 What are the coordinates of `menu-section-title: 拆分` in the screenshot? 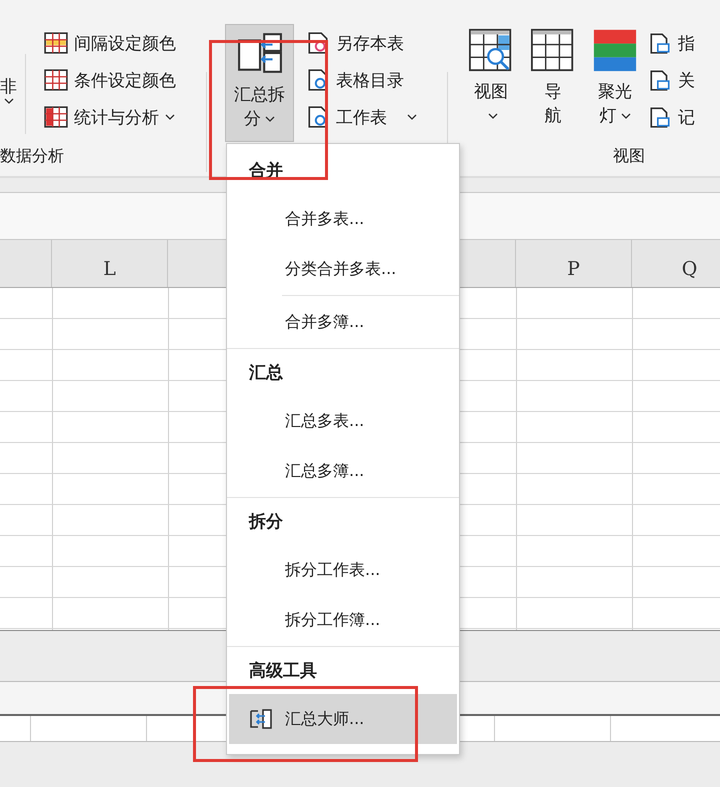 It's located at (266, 522).